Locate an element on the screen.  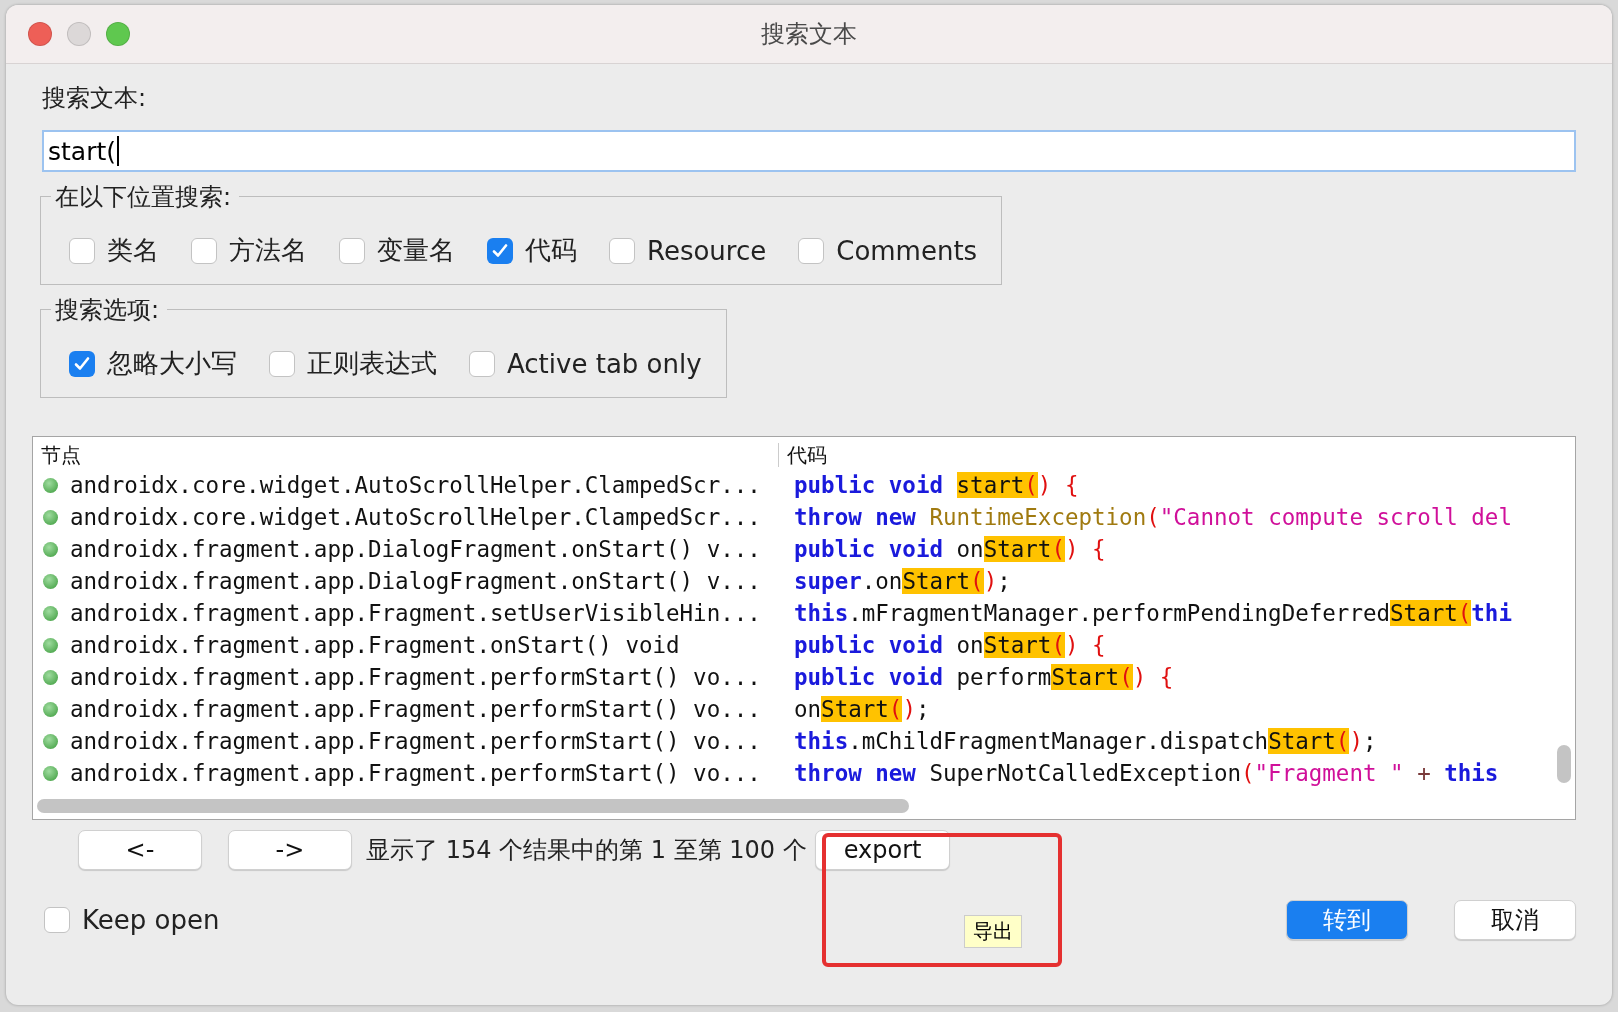
close-button is located at coordinates (40, 34).